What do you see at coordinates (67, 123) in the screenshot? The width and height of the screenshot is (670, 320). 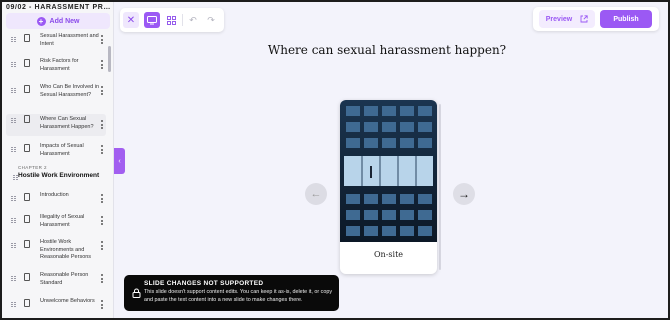 I see `lesson-label: Where Can Sexual Harassment Happen?` at bounding box center [67, 123].